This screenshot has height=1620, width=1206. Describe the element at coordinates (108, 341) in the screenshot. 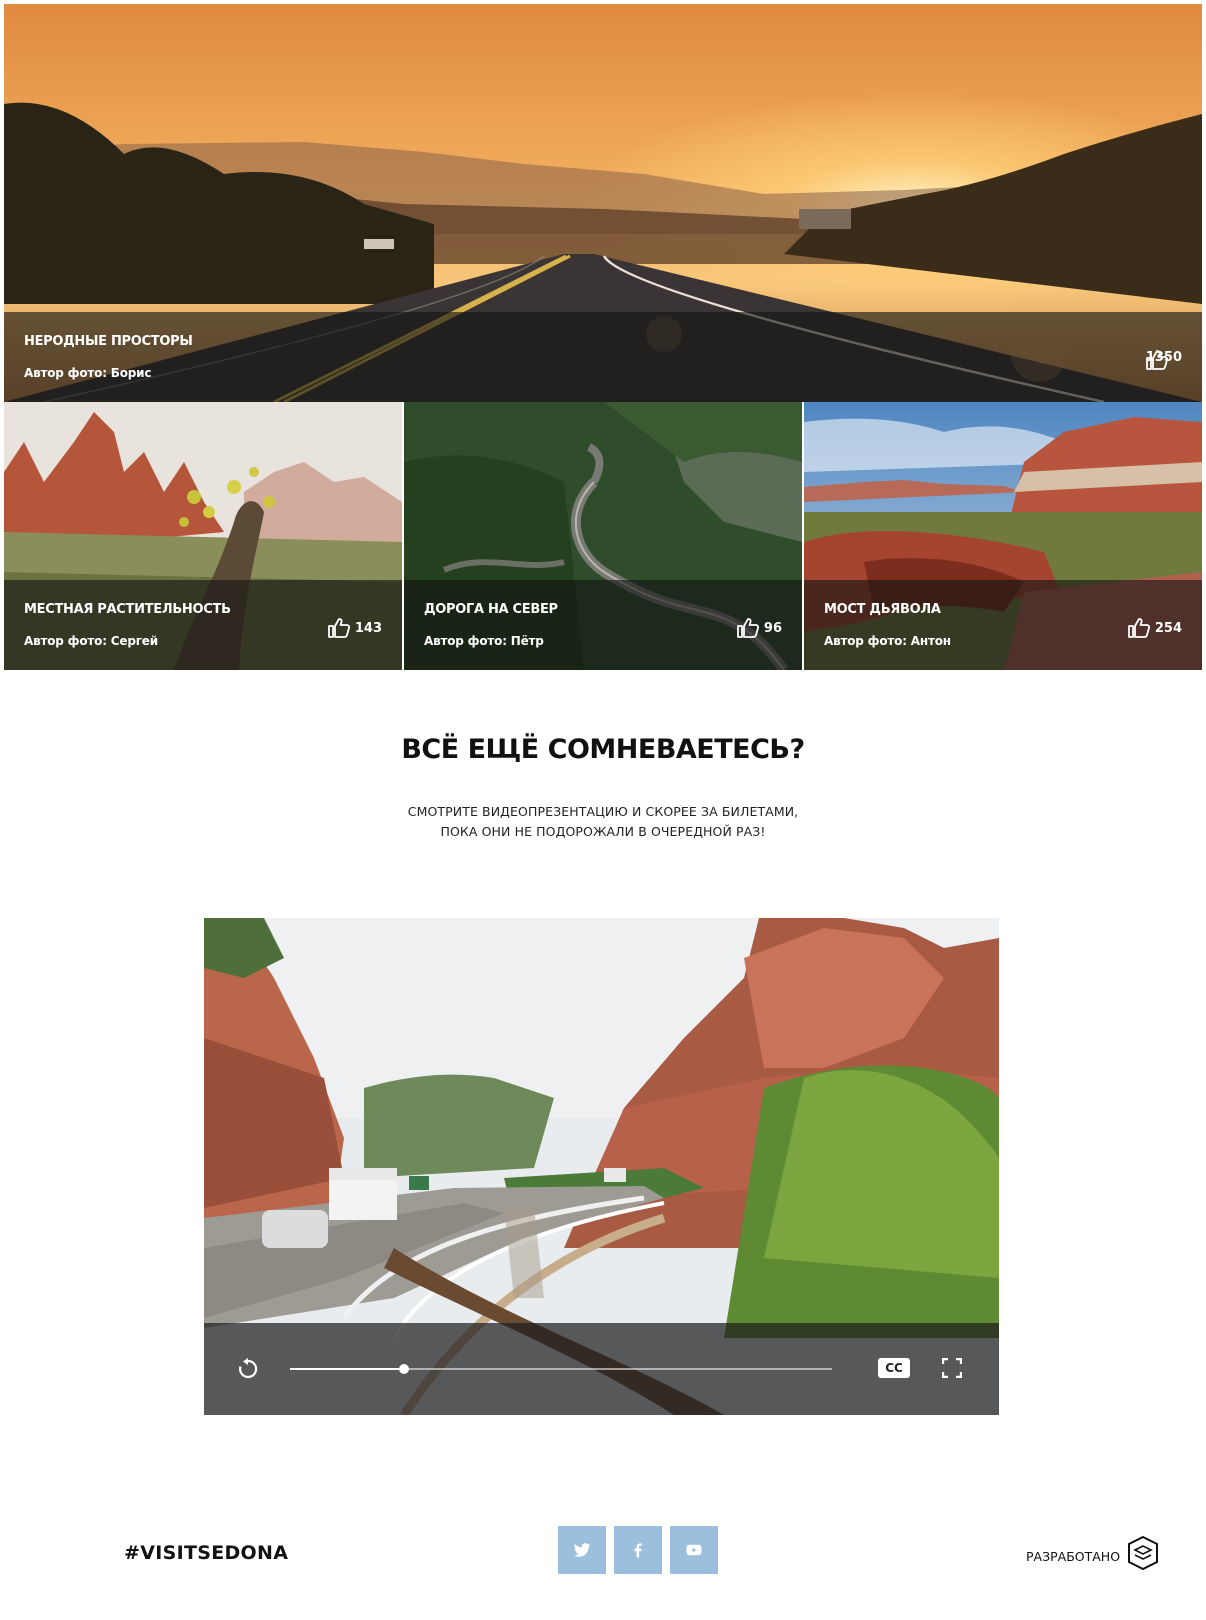

I see `photo-title: НЕРОДНЫЕ ПРОСТОРЫ` at that location.